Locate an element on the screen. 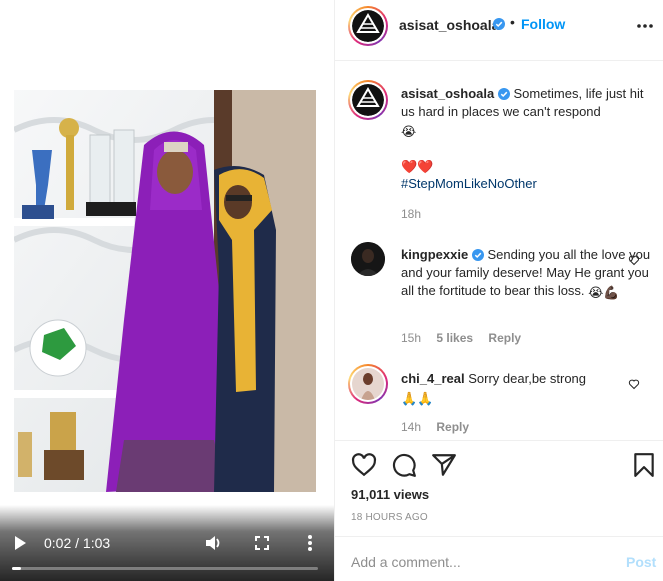  video-controls: 0:02 / 1:03 is located at coordinates (167, 543).